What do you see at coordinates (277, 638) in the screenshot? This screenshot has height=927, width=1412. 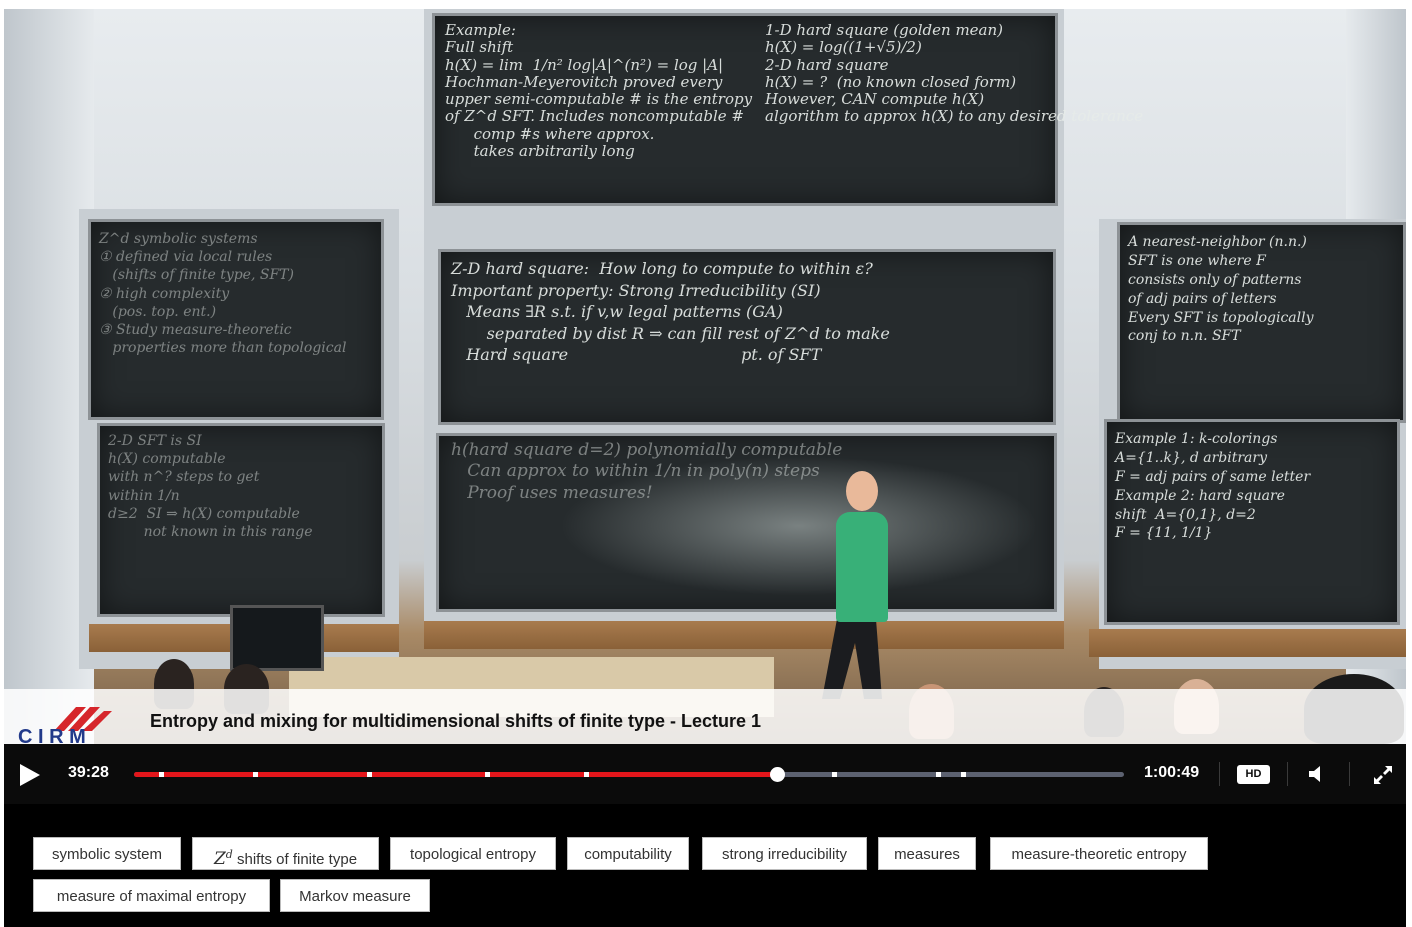 I see `desk-monitor` at bounding box center [277, 638].